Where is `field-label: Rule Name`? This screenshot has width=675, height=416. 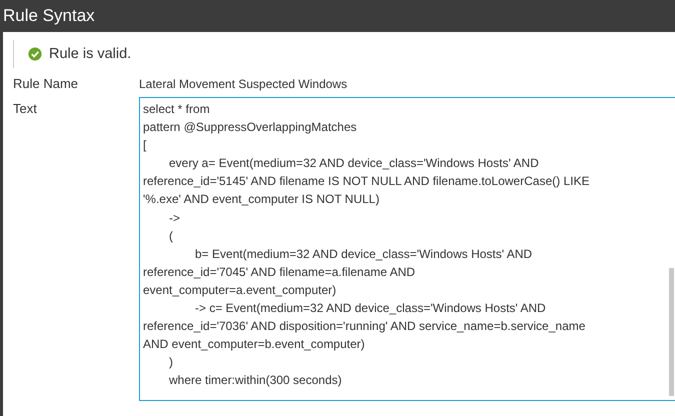 field-label: Rule Name is located at coordinates (46, 83).